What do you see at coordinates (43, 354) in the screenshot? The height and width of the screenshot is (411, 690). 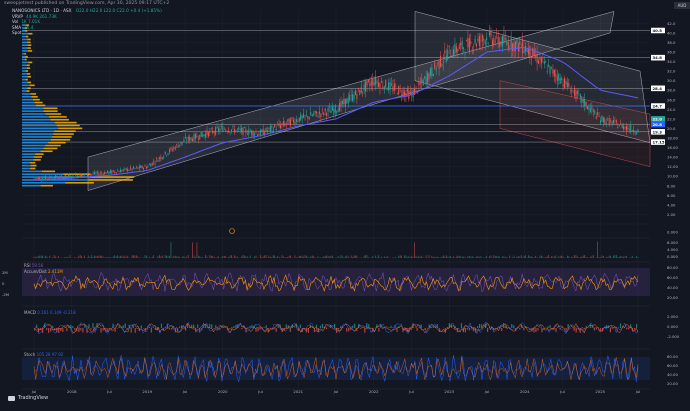 I see `stoch-legend: Stoch 105.28 97.92` at bounding box center [43, 354].